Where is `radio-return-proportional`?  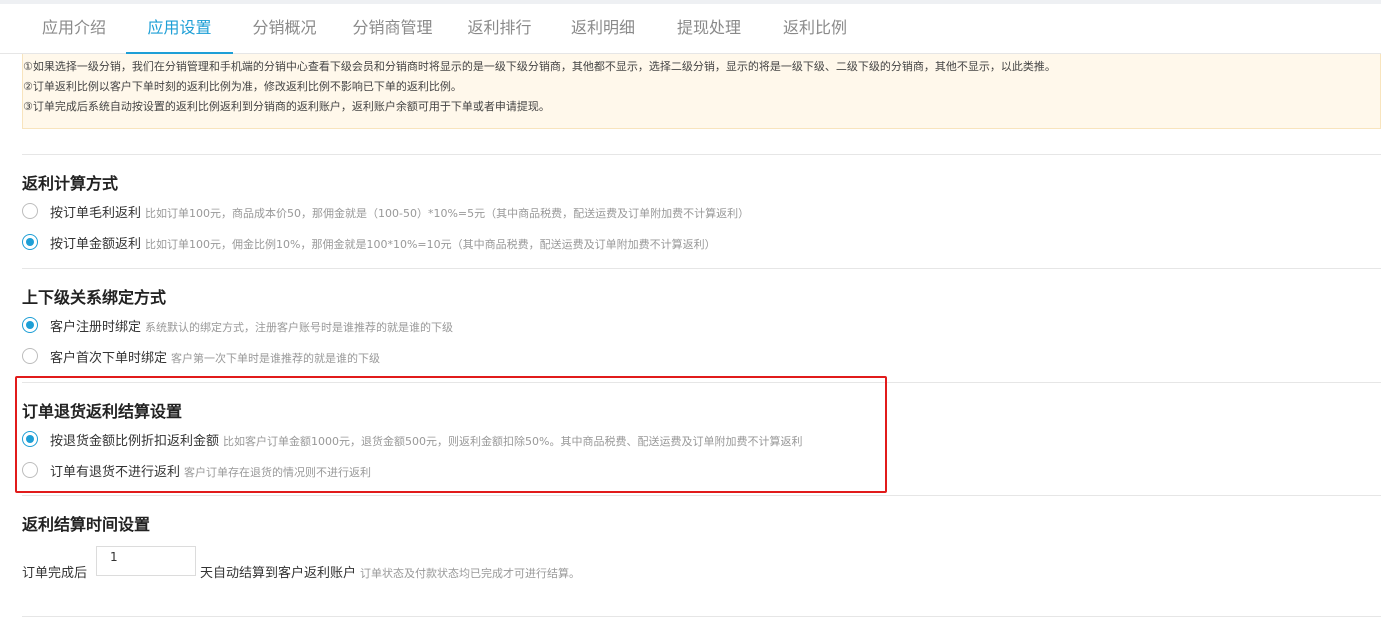
radio-return-proportional is located at coordinates (30, 439).